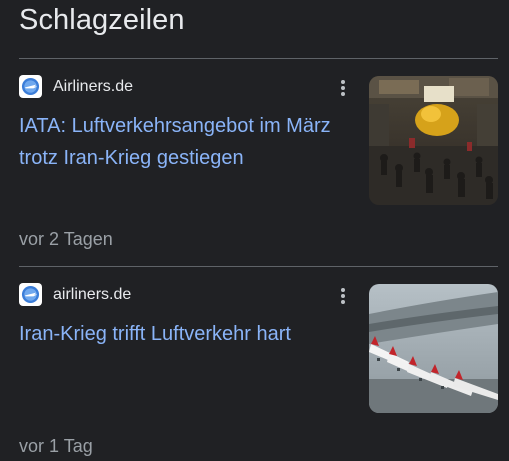 This screenshot has height=461, width=509. What do you see at coordinates (92, 295) in the screenshot?
I see `source-name: airliners.de` at bounding box center [92, 295].